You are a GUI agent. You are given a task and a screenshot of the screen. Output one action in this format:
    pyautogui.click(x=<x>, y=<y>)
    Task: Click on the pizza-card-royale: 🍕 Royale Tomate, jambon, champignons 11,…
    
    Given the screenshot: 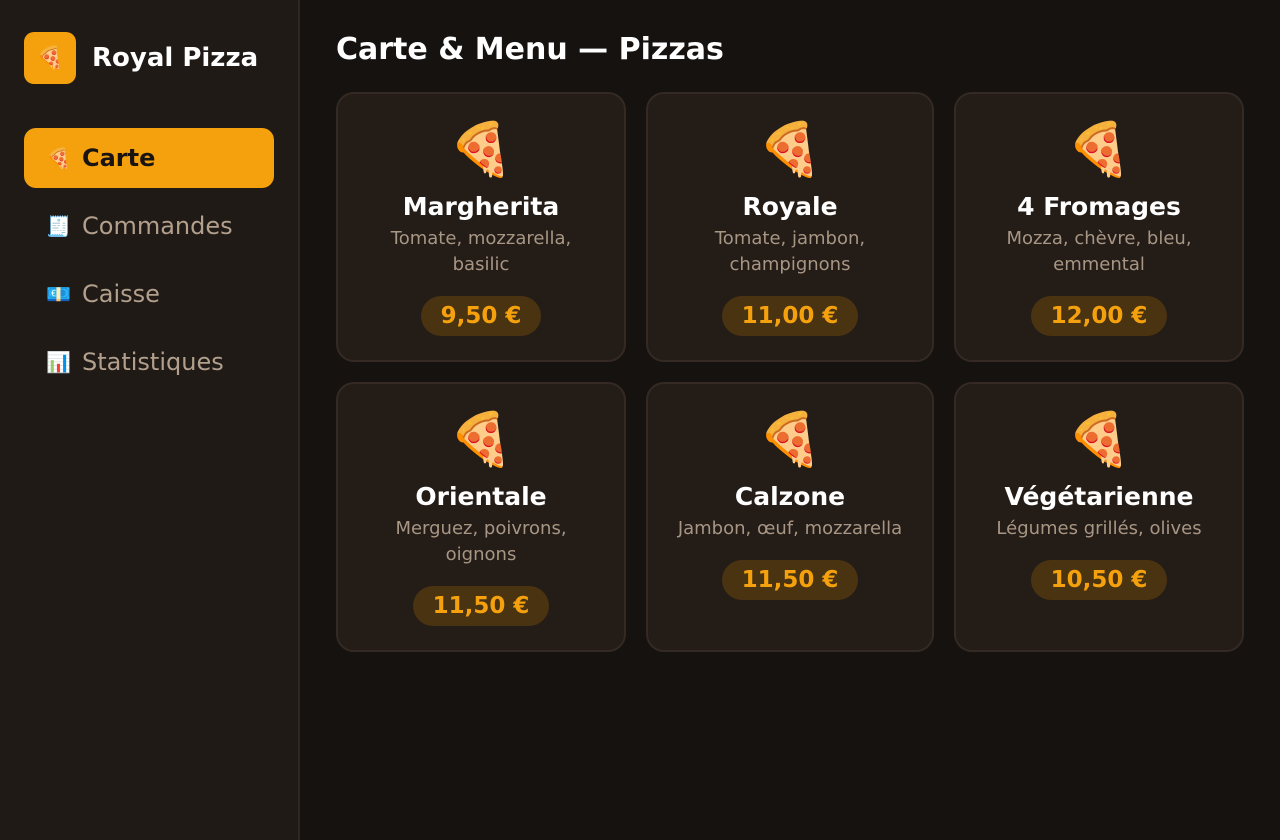 What is the action you would take?
    pyautogui.click(x=790, y=227)
    